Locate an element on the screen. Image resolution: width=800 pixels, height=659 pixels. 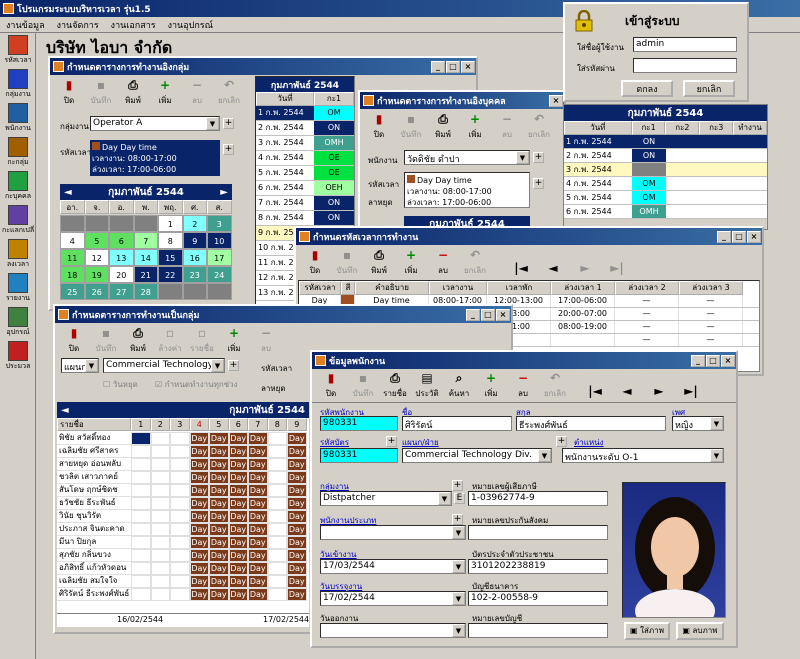
sidebar-item-8: อุปกรณ์ is located at coordinates (18, 323).